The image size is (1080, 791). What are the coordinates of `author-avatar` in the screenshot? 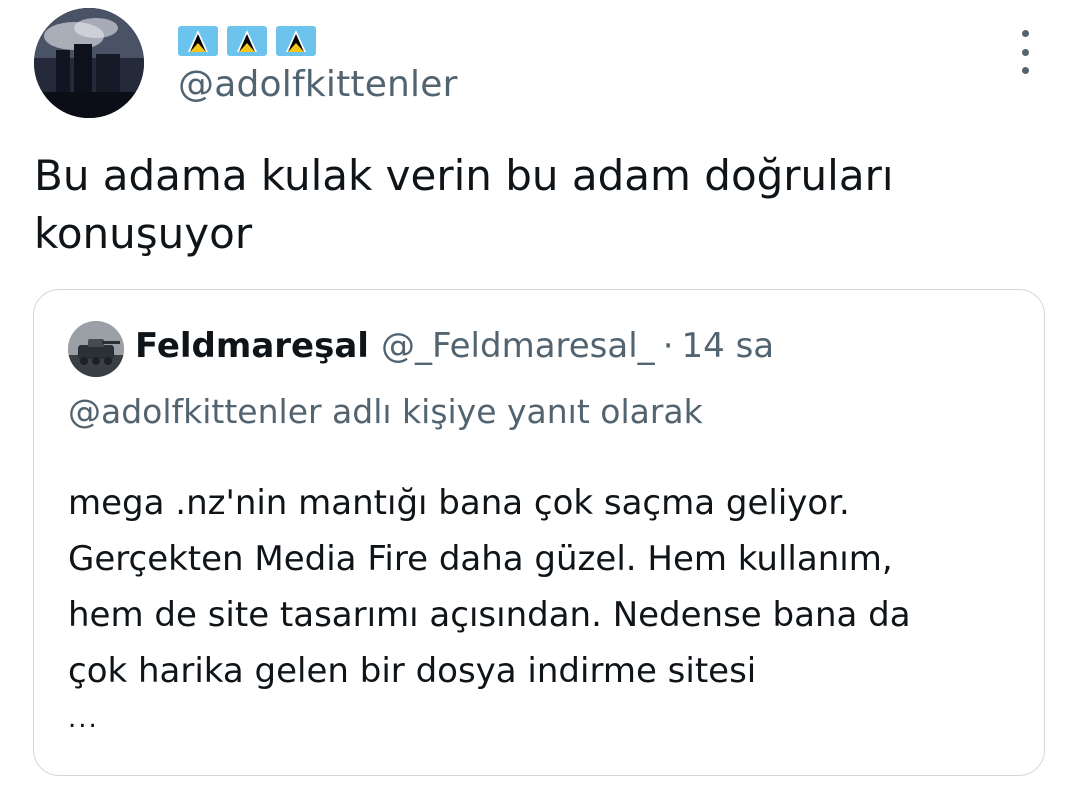 It's located at (89, 63).